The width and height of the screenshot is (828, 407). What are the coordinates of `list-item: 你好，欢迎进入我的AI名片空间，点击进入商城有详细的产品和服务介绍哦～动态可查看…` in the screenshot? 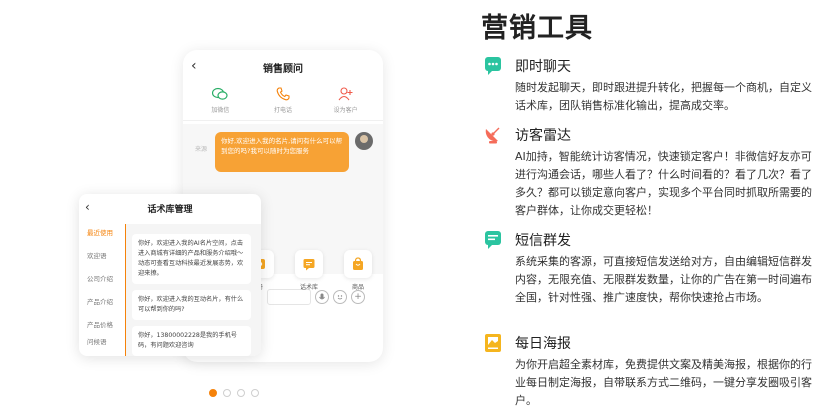 It's located at (191, 259).